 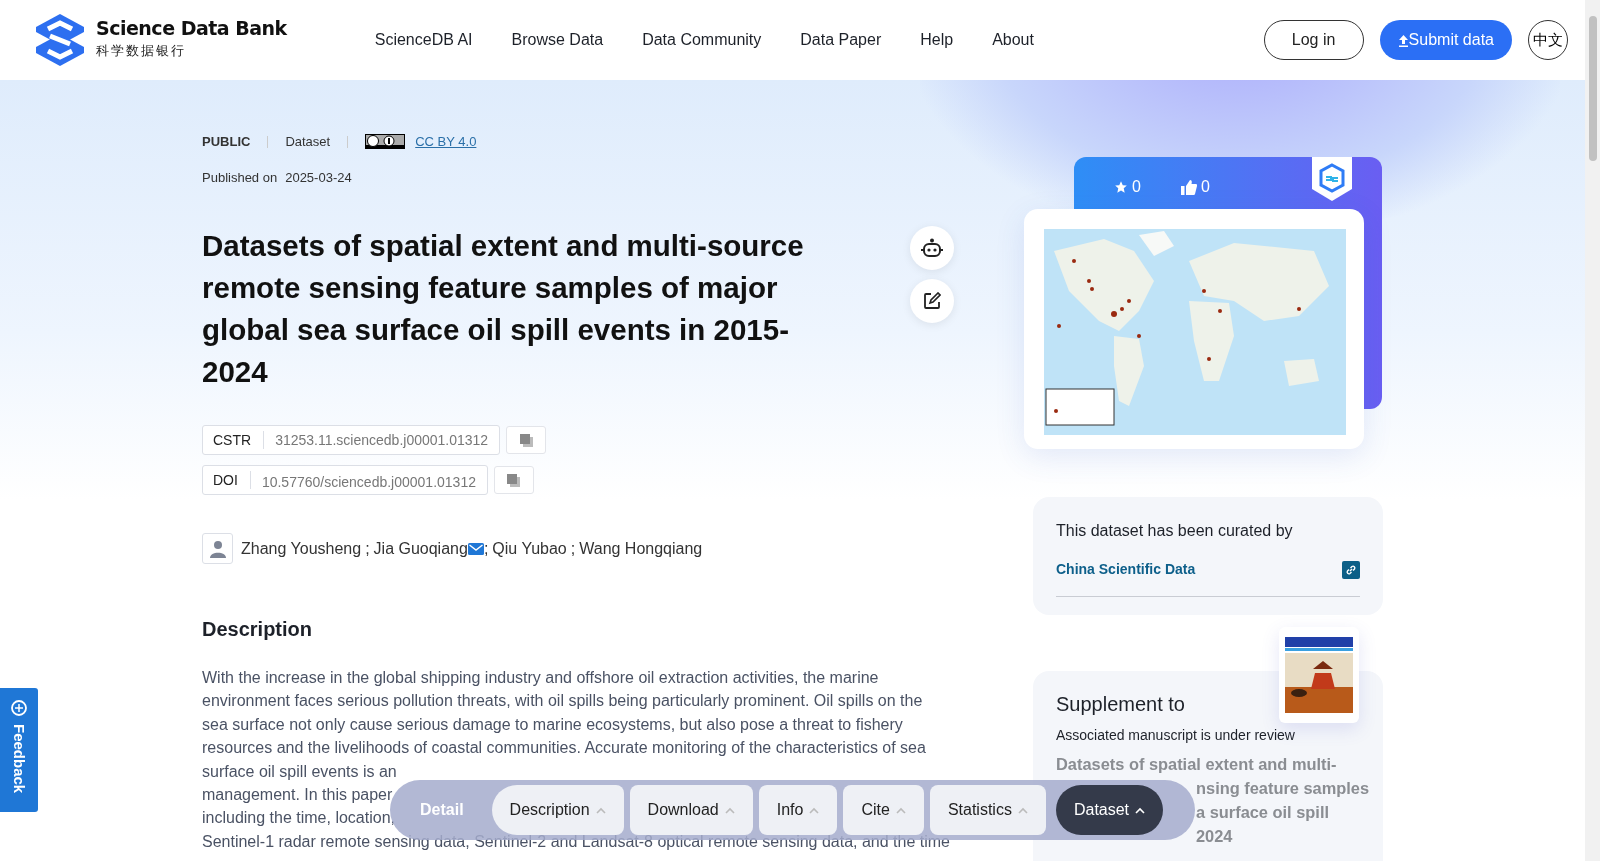 What do you see at coordinates (217, 548) in the screenshot?
I see `author-avatar` at bounding box center [217, 548].